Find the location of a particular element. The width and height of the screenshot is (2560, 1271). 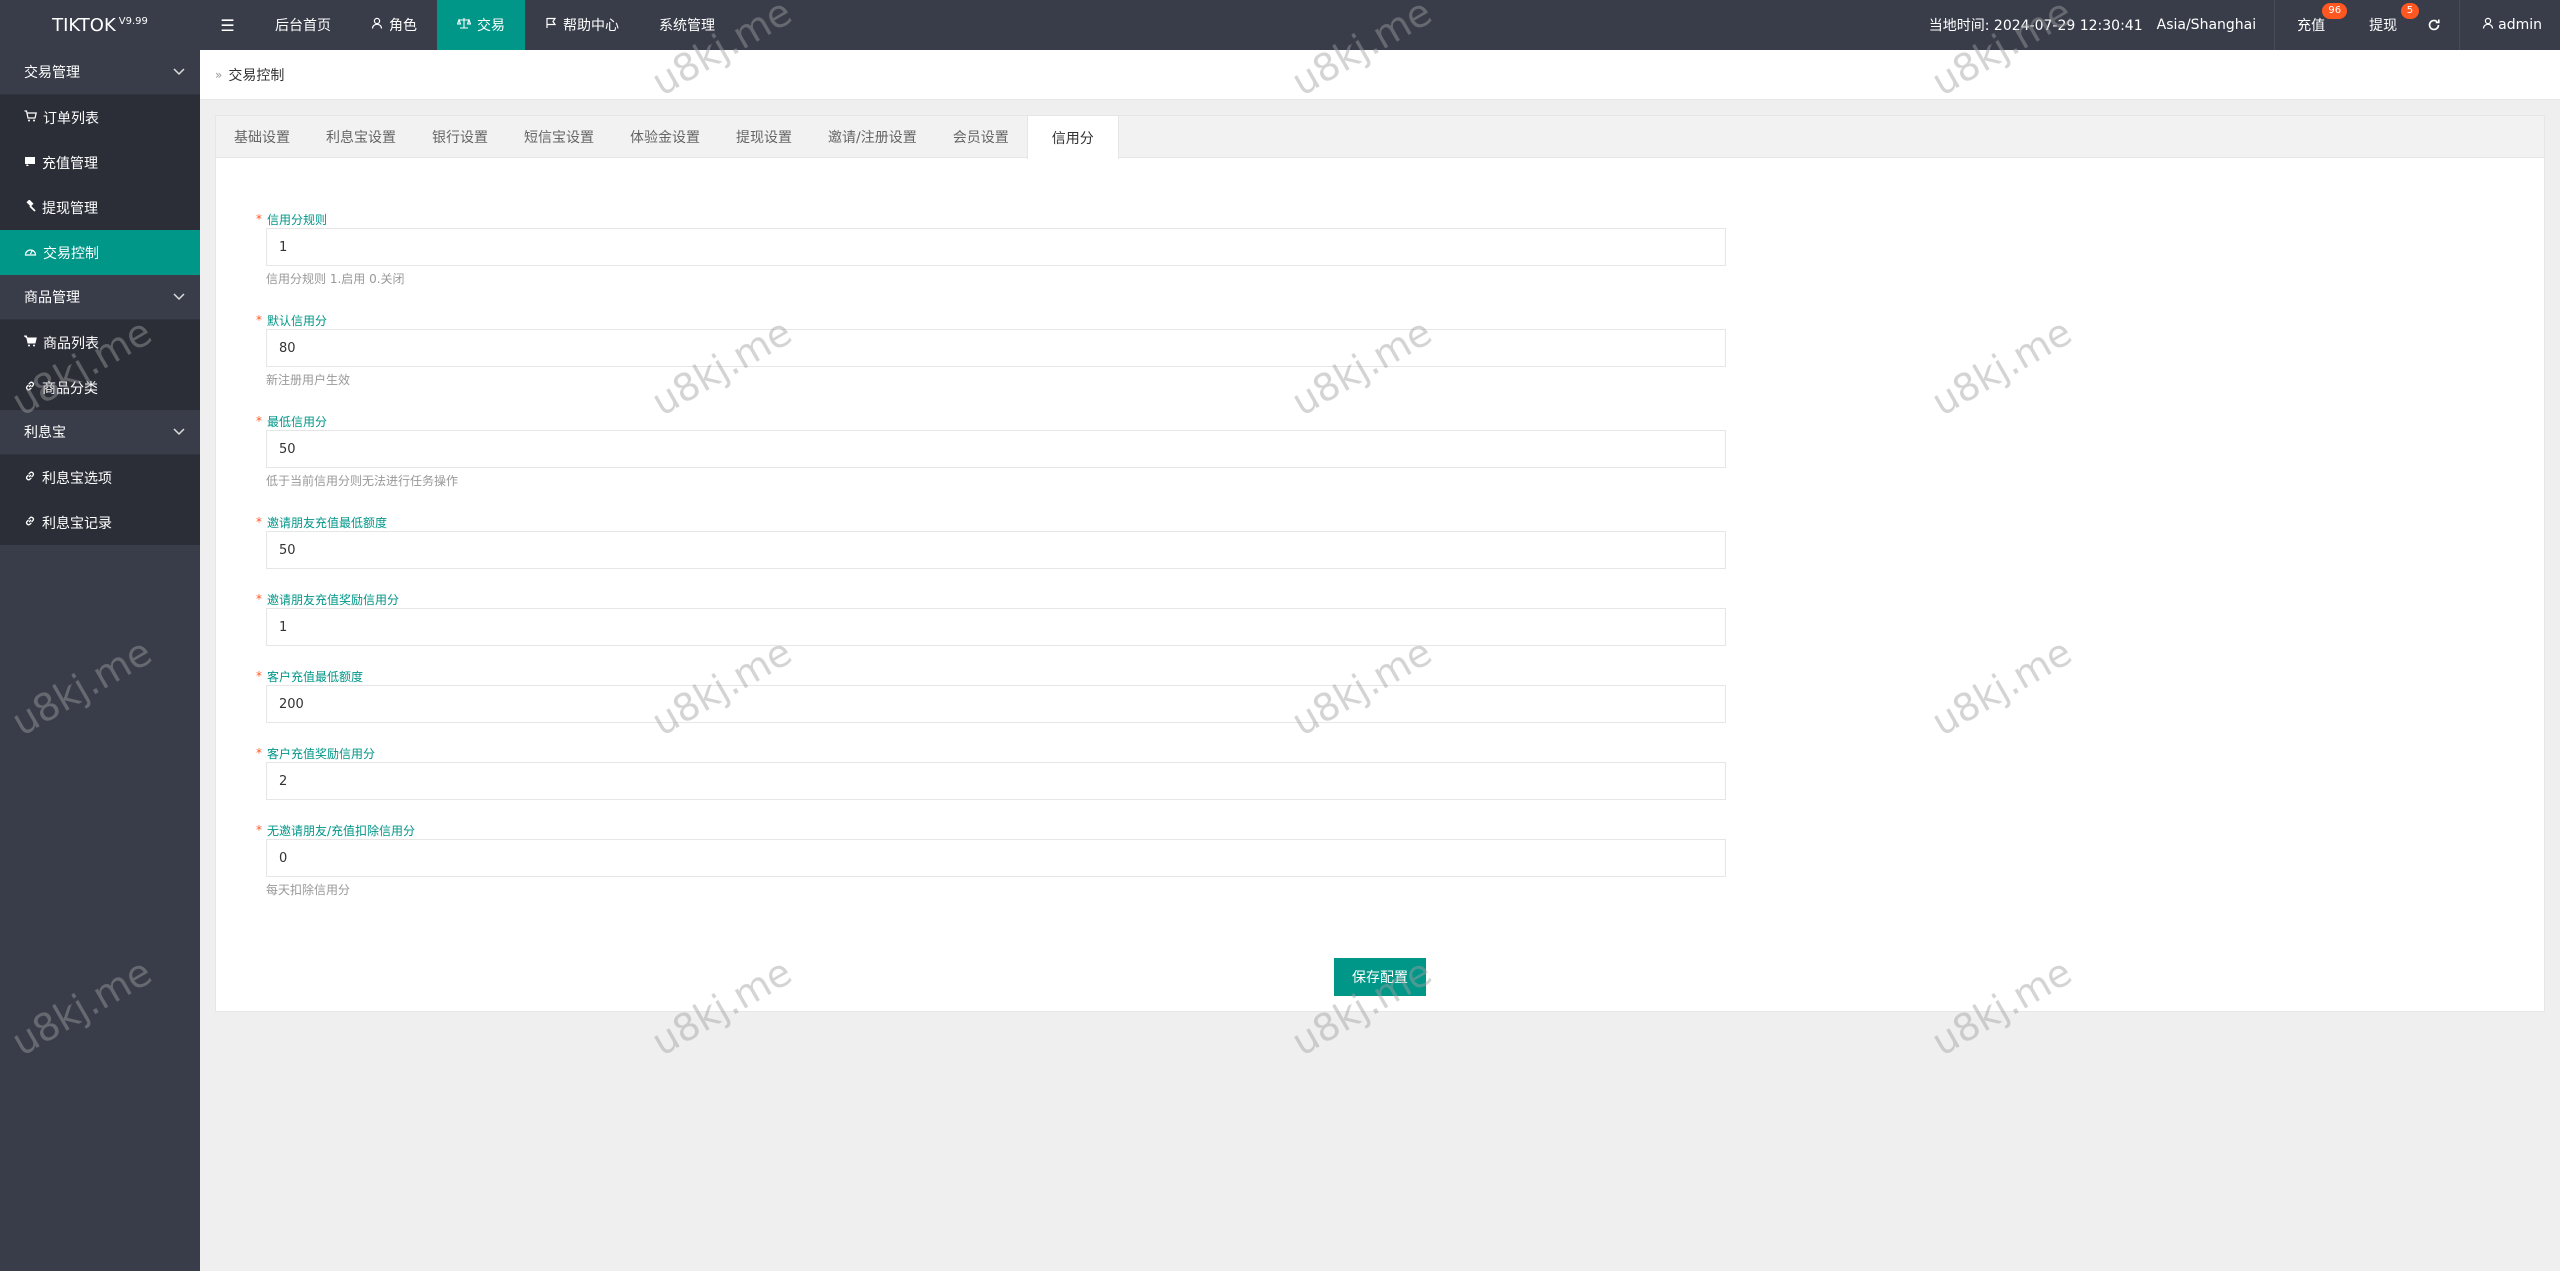

field-label: * 邀请朋友充值奖励信用分 is located at coordinates (991, 599).